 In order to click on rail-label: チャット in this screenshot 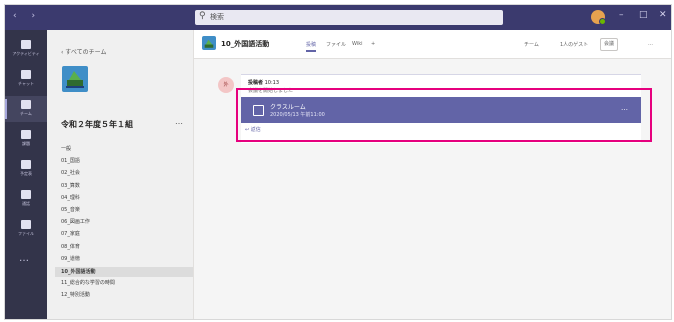, I will do `click(26, 83)`.